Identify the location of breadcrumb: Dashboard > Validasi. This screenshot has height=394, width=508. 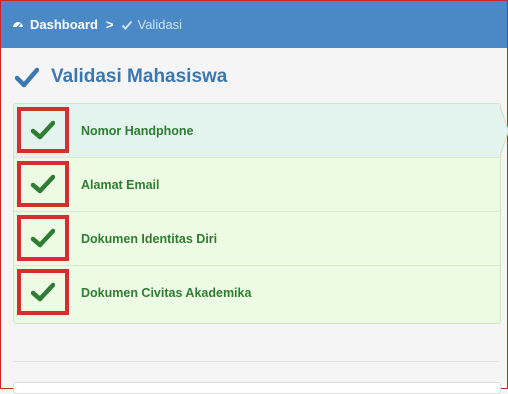
(91, 24).